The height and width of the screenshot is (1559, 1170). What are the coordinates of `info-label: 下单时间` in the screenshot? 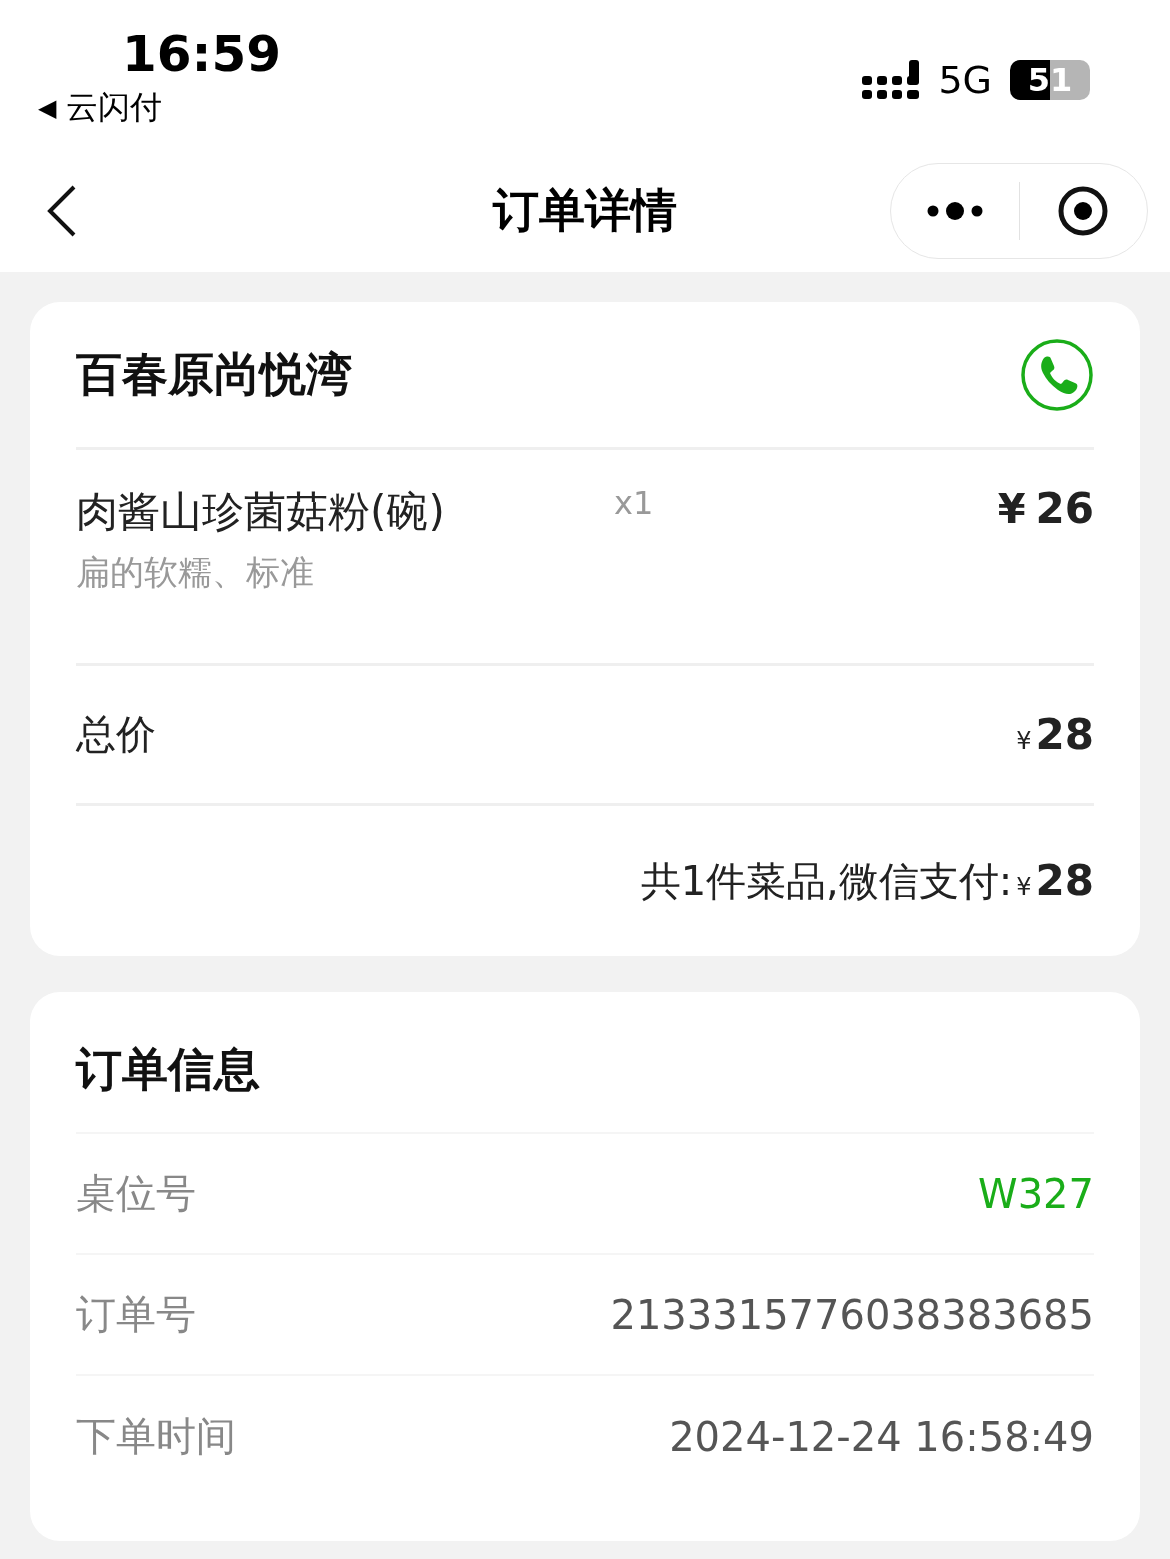 It's located at (156, 1436).